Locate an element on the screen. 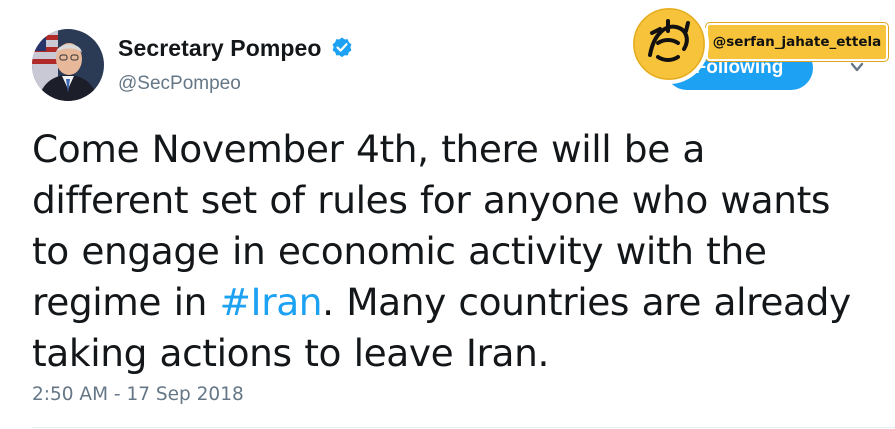 The width and height of the screenshot is (895, 429). portrait-icon is located at coordinates (68, 65).